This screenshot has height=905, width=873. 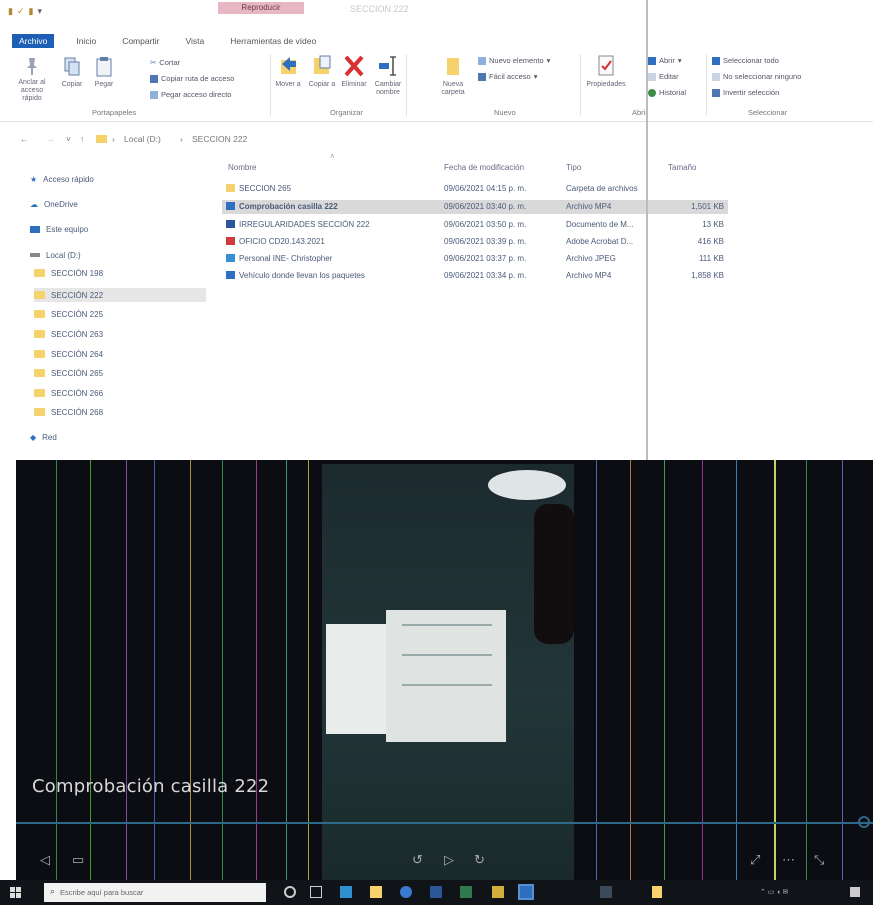 I want to click on rename-button: Cambiar nombre, so click(x=388, y=75).